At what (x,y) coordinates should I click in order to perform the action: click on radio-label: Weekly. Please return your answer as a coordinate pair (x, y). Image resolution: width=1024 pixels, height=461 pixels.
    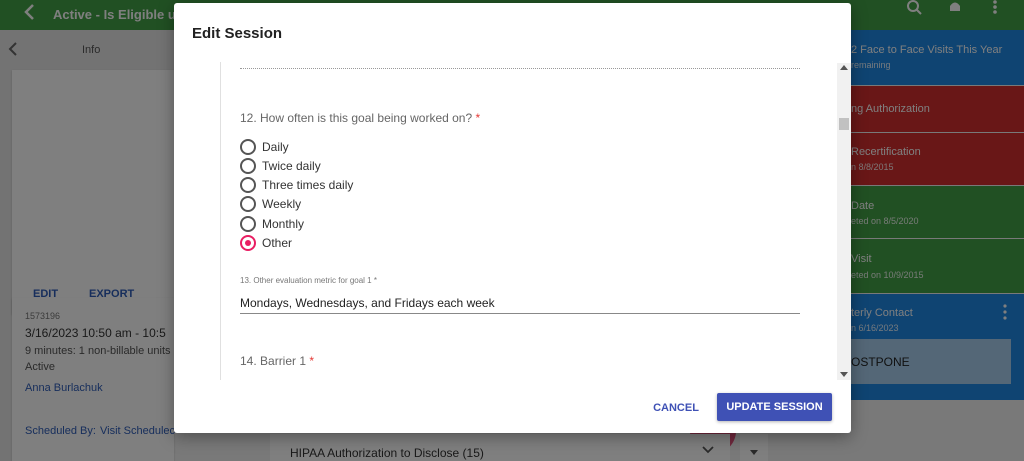
    Looking at the image, I should click on (282, 204).